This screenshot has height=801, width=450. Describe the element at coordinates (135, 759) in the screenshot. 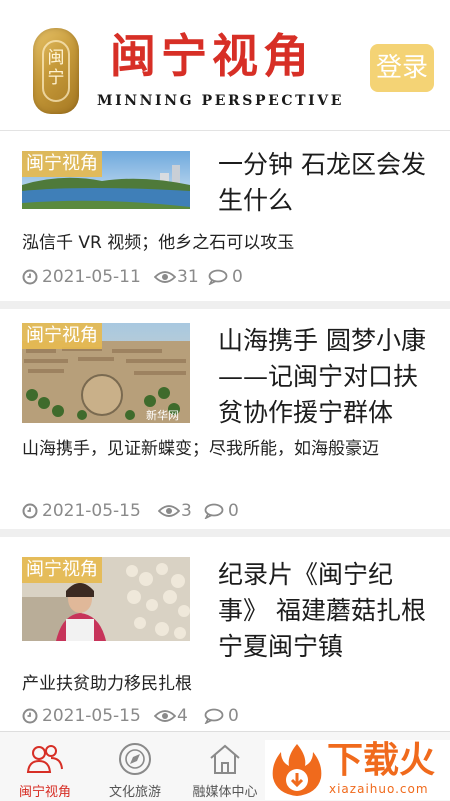

I see `compass-icon` at that location.